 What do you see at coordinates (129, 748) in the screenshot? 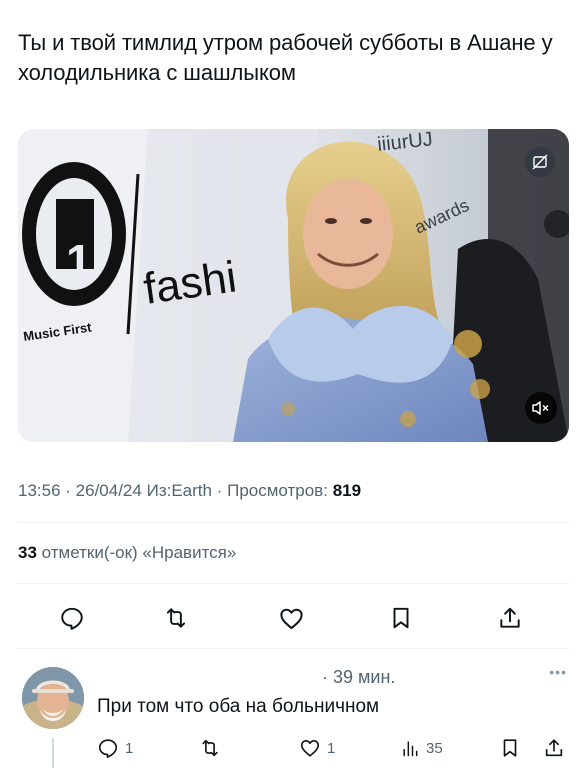
I see `reply-reply-count: 1` at bounding box center [129, 748].